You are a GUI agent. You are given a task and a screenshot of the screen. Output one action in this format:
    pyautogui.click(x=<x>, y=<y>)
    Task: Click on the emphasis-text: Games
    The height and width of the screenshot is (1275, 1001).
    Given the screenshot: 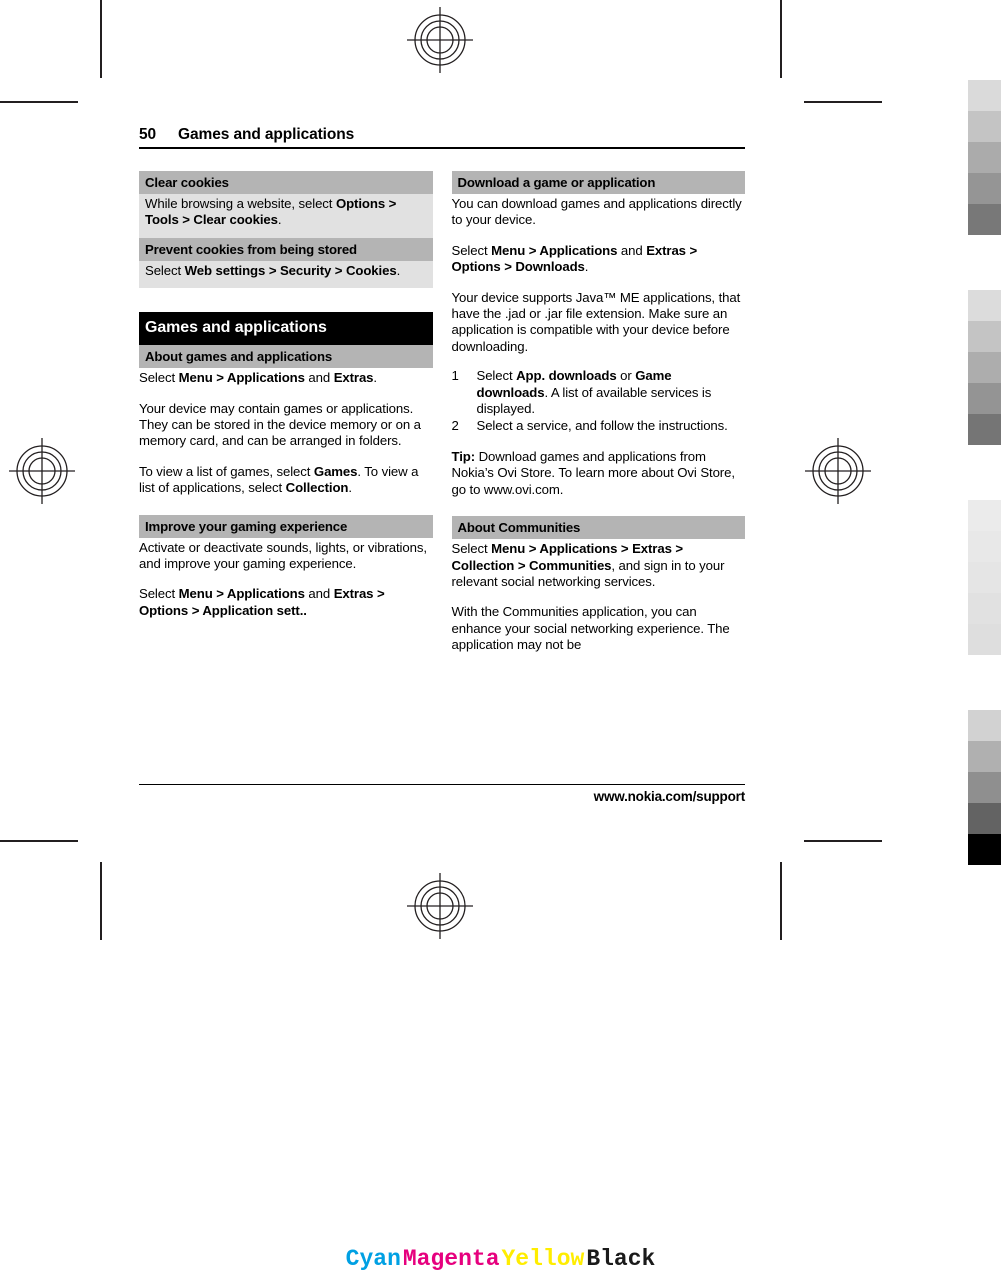 What is the action you would take?
    pyautogui.click(x=335, y=471)
    